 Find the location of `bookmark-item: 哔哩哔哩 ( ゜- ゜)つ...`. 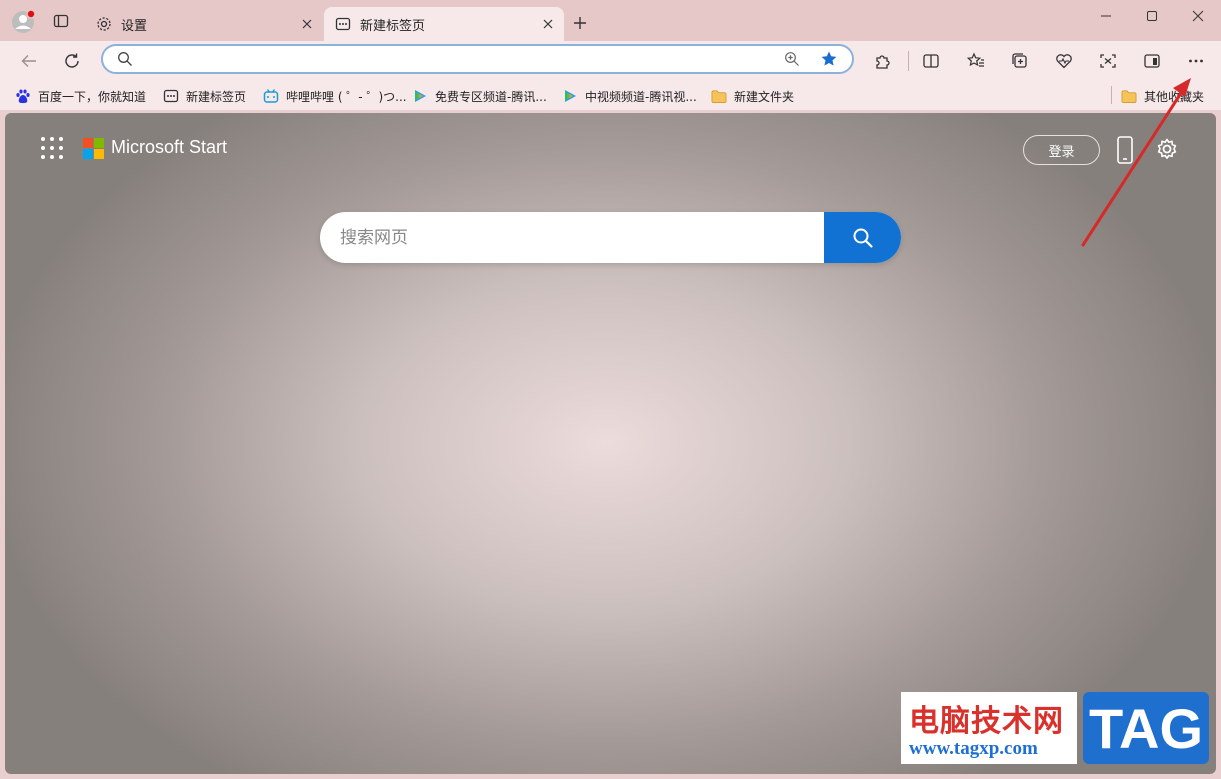

bookmark-item: 哔哩哔哩 ( ゜- ゜)つ... is located at coordinates (335, 96).